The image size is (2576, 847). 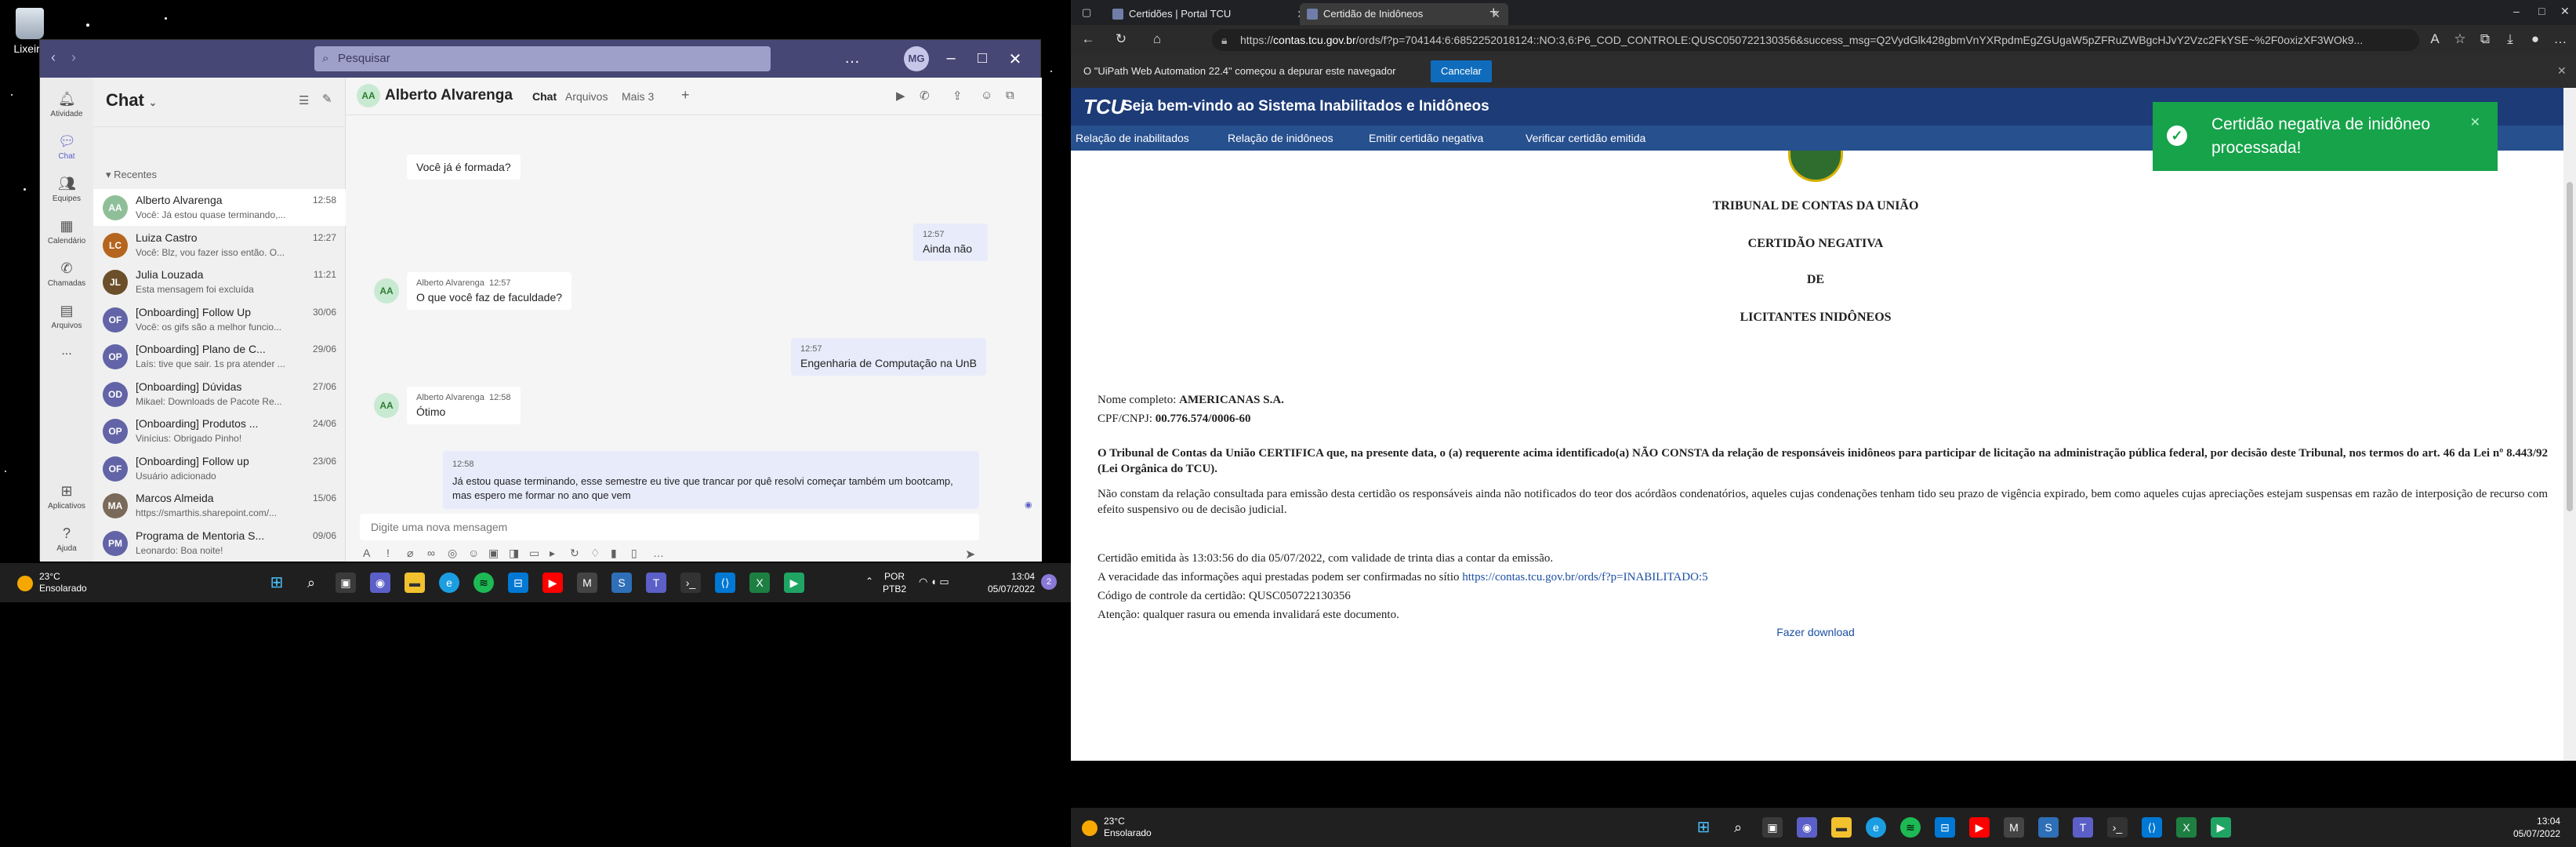 What do you see at coordinates (1945, 827) in the screenshot?
I see `store-icon: ⊟` at bounding box center [1945, 827].